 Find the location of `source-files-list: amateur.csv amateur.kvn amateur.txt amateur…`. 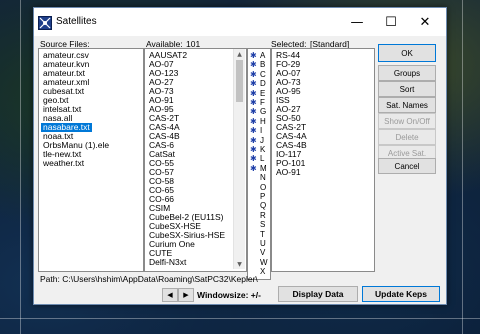

source-files-list: amateur.csv amateur.kvn amateur.txt amateur… is located at coordinates (91, 160).